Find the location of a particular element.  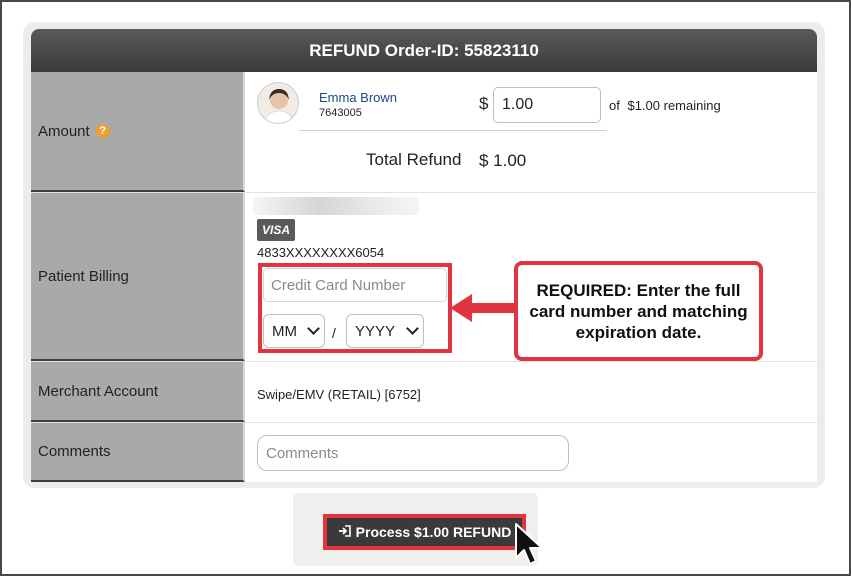

remaining-text: of $1.00 remaining is located at coordinates (665, 105).